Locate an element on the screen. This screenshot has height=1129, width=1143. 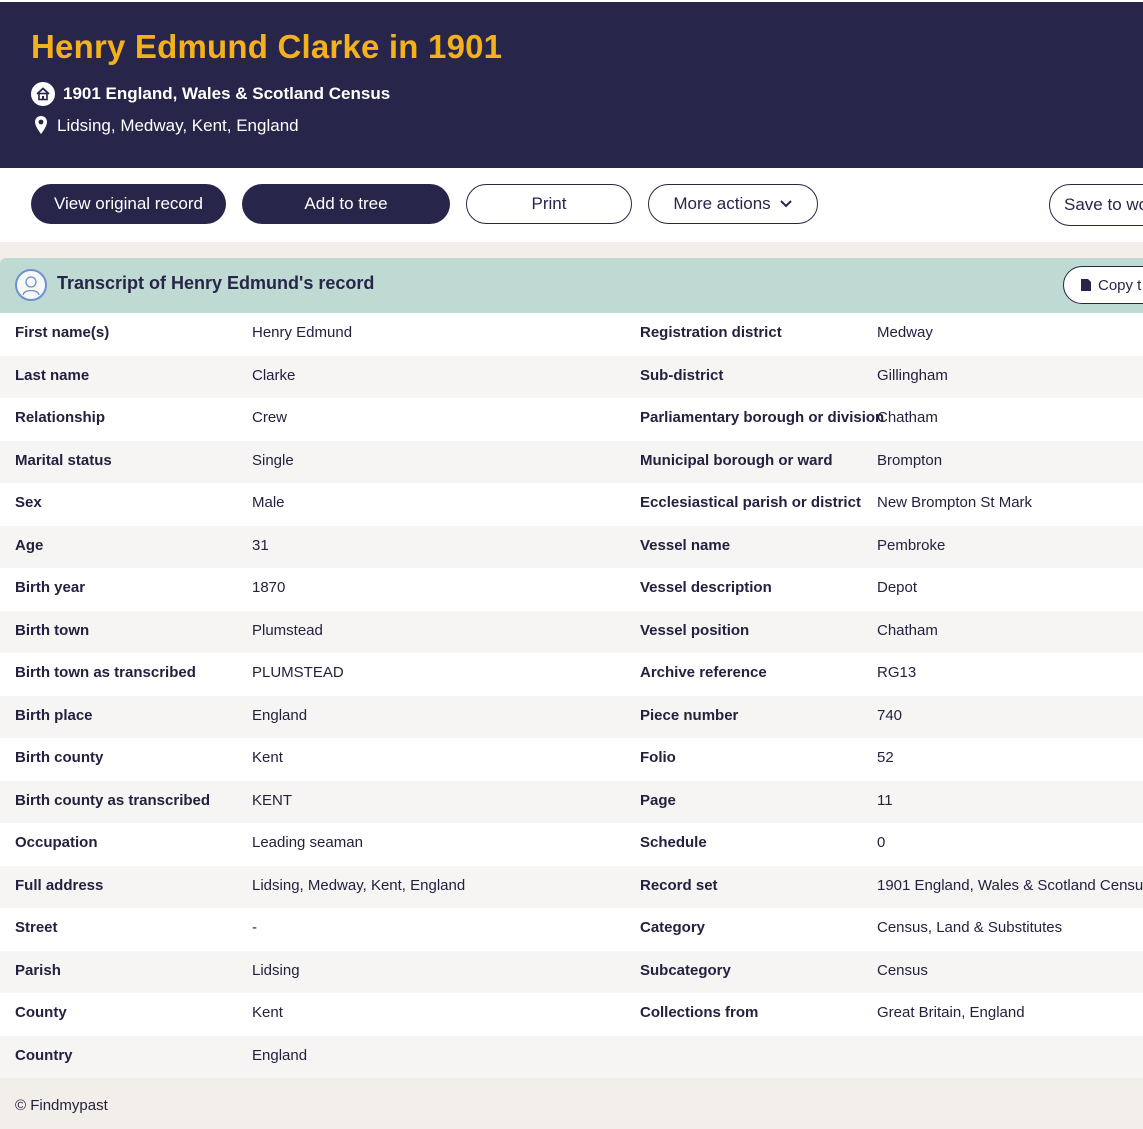
field-value: - is located at coordinates (254, 927).